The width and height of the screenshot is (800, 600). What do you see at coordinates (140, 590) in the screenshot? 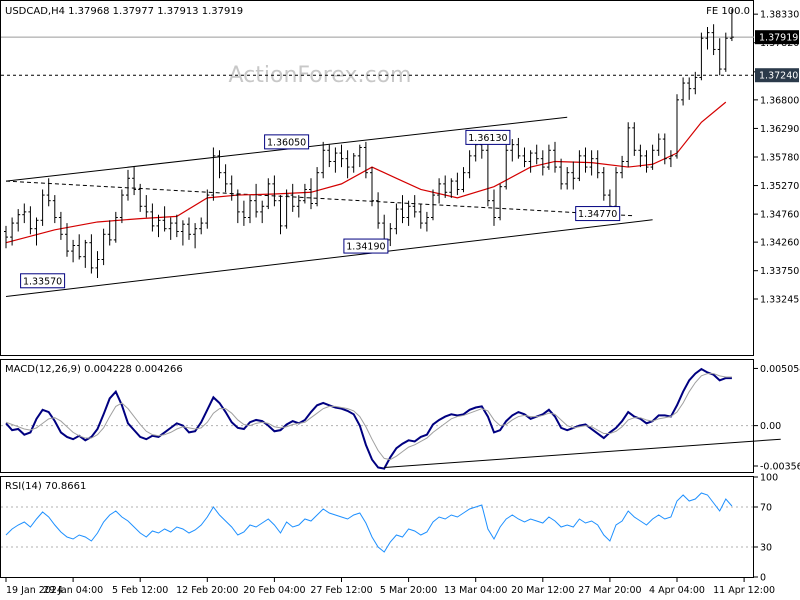
I see `x-tick-label: 5 Feb 12:00` at bounding box center [140, 590].